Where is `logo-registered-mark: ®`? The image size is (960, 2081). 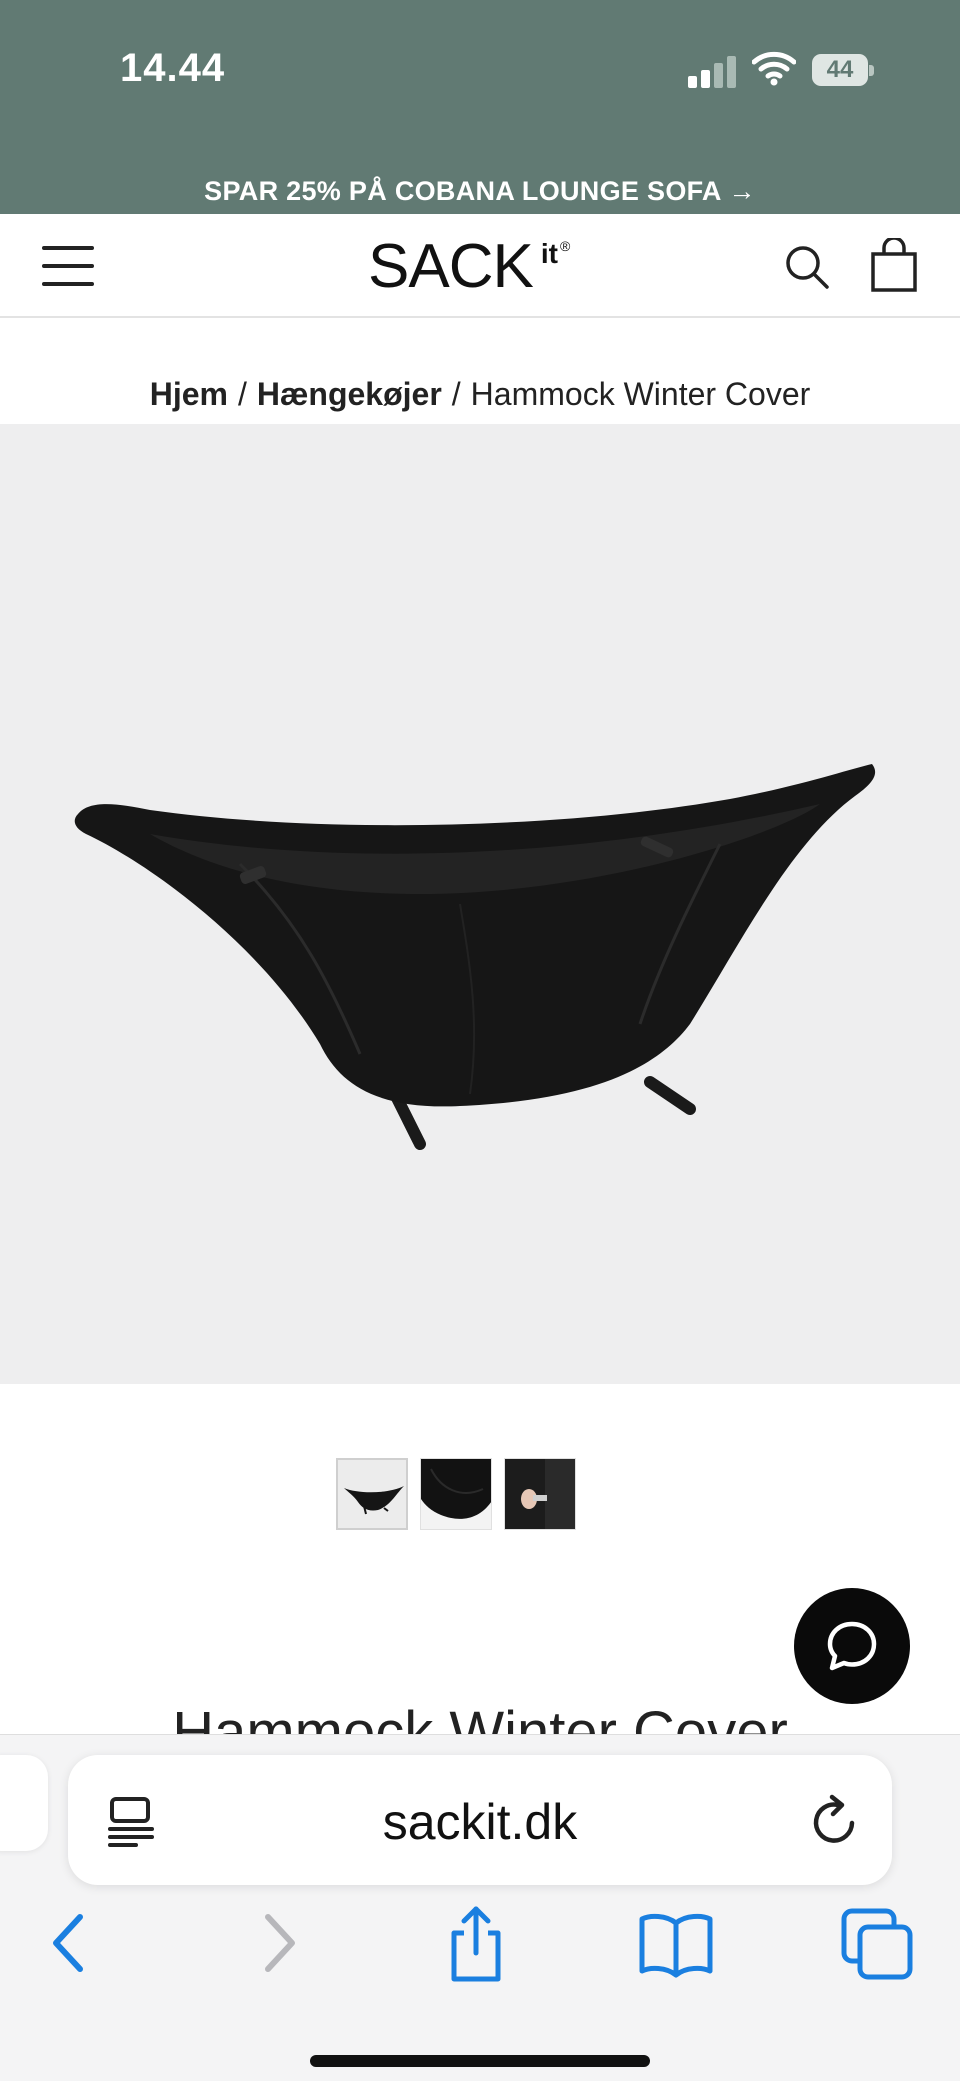
logo-registered-mark: ® is located at coordinates (565, 246).